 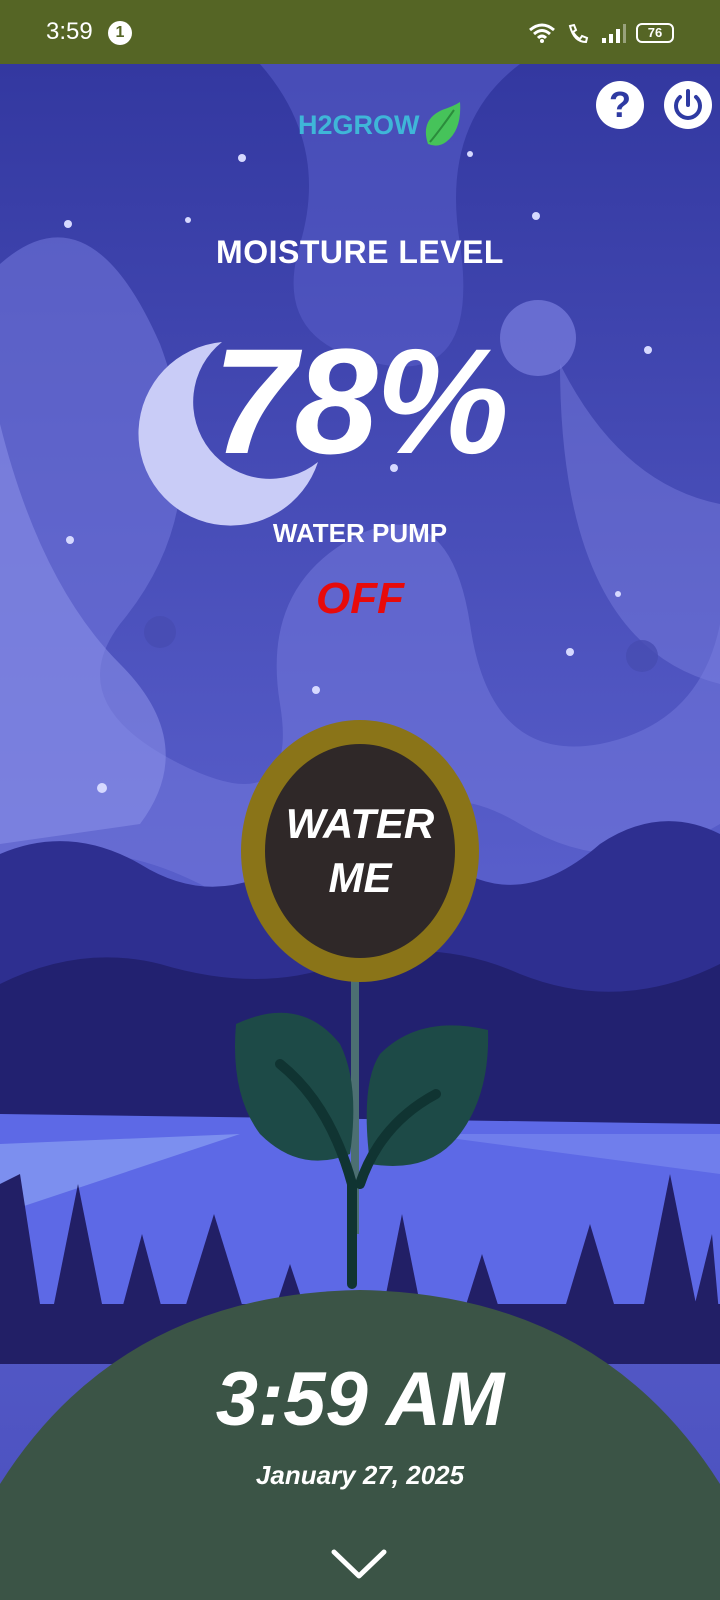 I want to click on help-button: ?, so click(x=620, y=105).